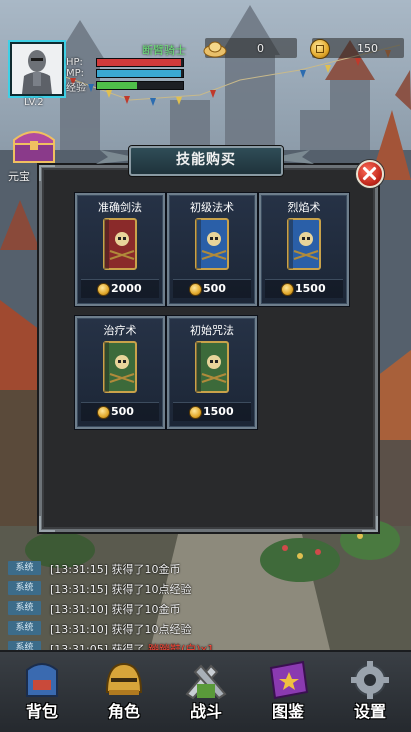  I want to click on nav-item-4: 图鉴, so click(288, 692).